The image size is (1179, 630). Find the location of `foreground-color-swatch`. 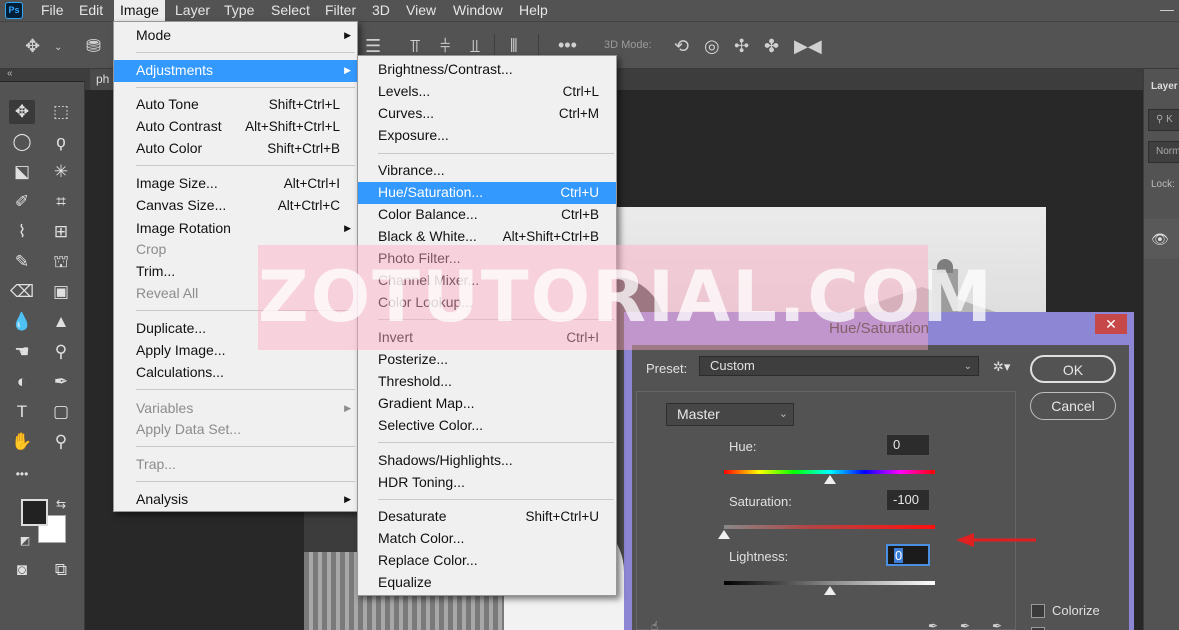

foreground-color-swatch is located at coordinates (34, 512).